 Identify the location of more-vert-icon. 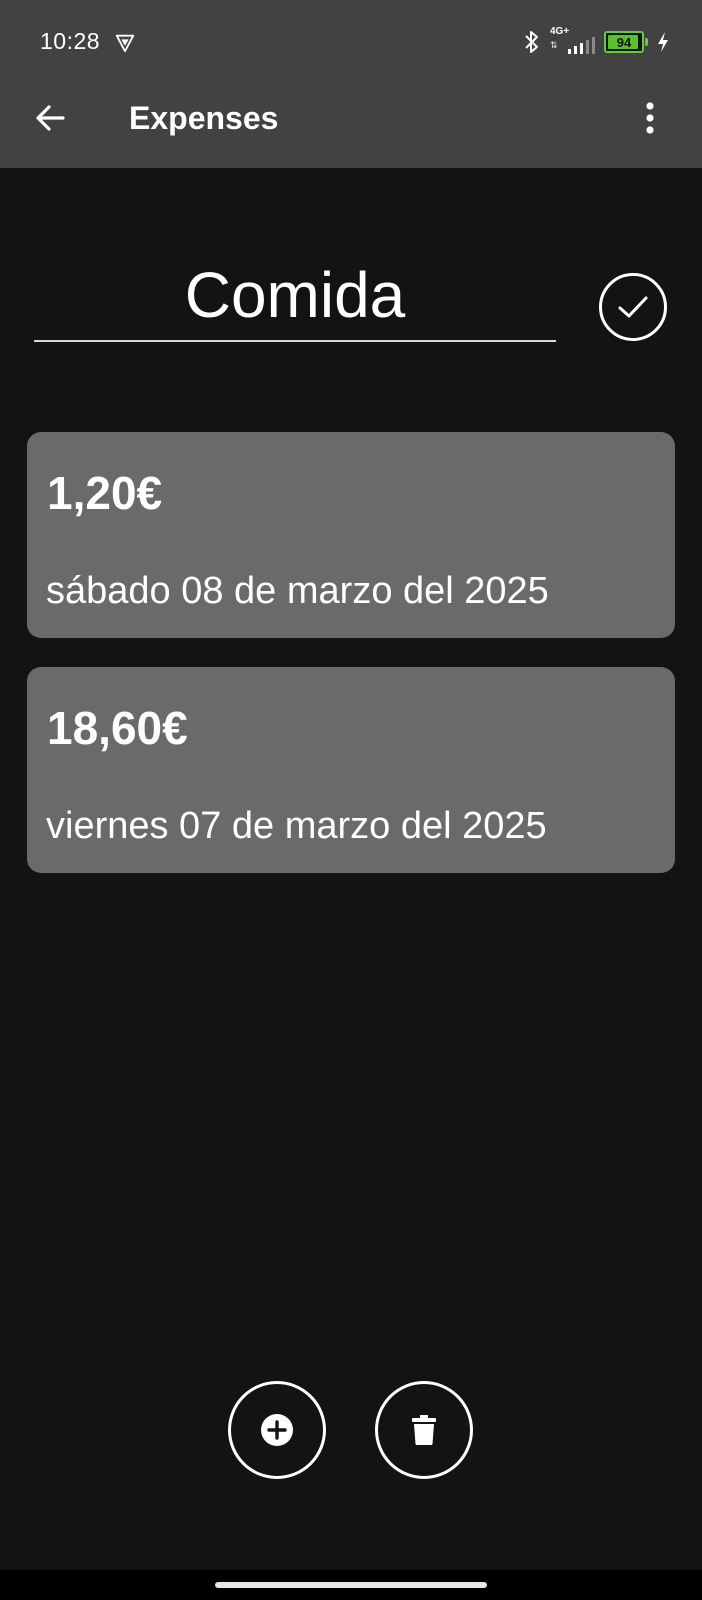
(650, 118).